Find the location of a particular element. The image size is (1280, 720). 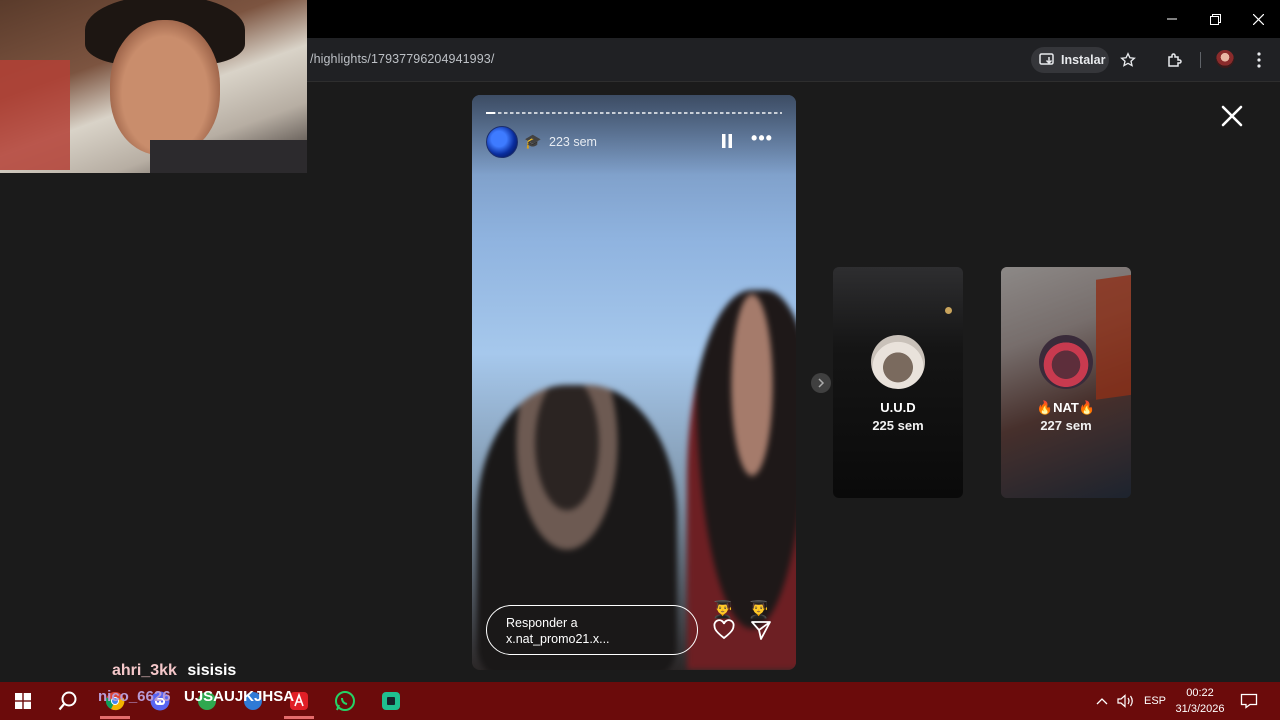

browser-menu-button is located at coordinates (1259, 60).